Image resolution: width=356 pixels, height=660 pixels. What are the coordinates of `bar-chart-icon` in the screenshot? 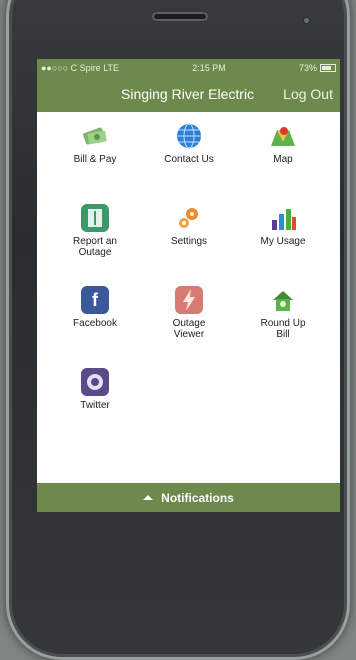 It's located at (283, 218).